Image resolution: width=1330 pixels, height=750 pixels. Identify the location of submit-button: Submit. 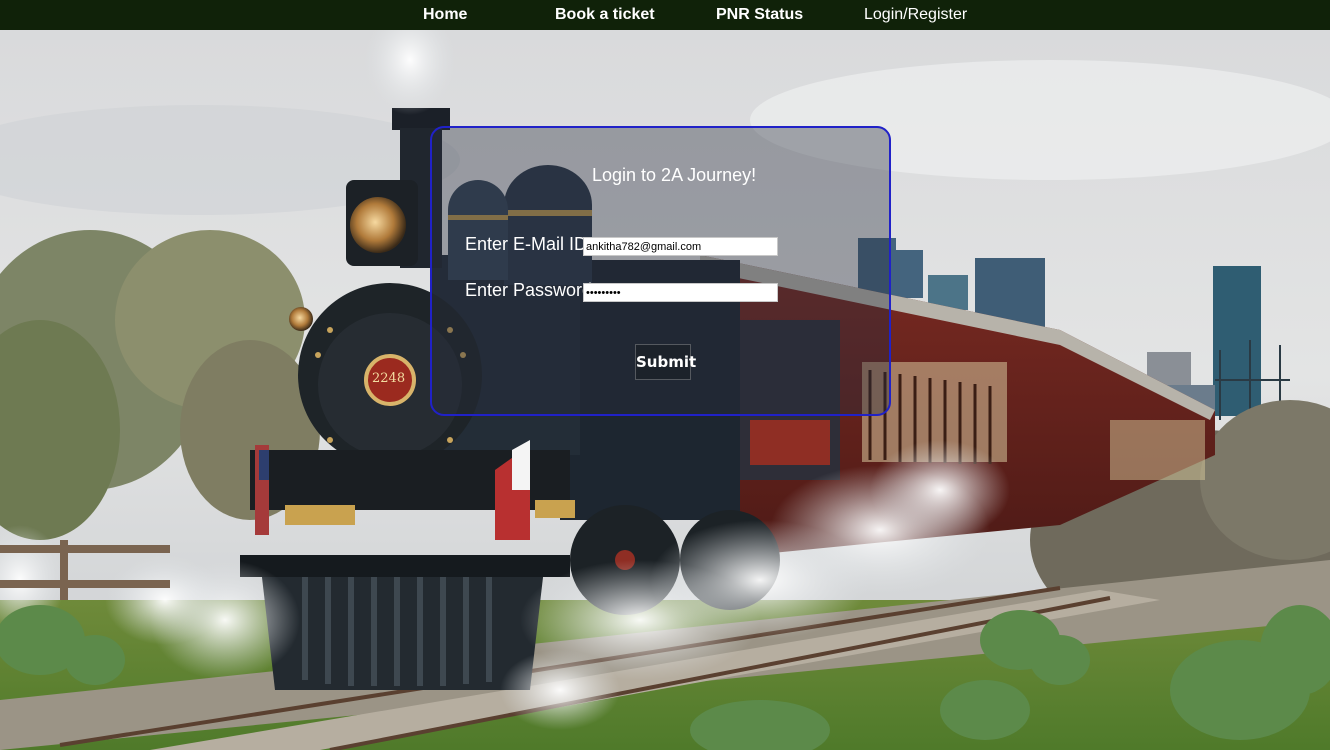
(665, 362).